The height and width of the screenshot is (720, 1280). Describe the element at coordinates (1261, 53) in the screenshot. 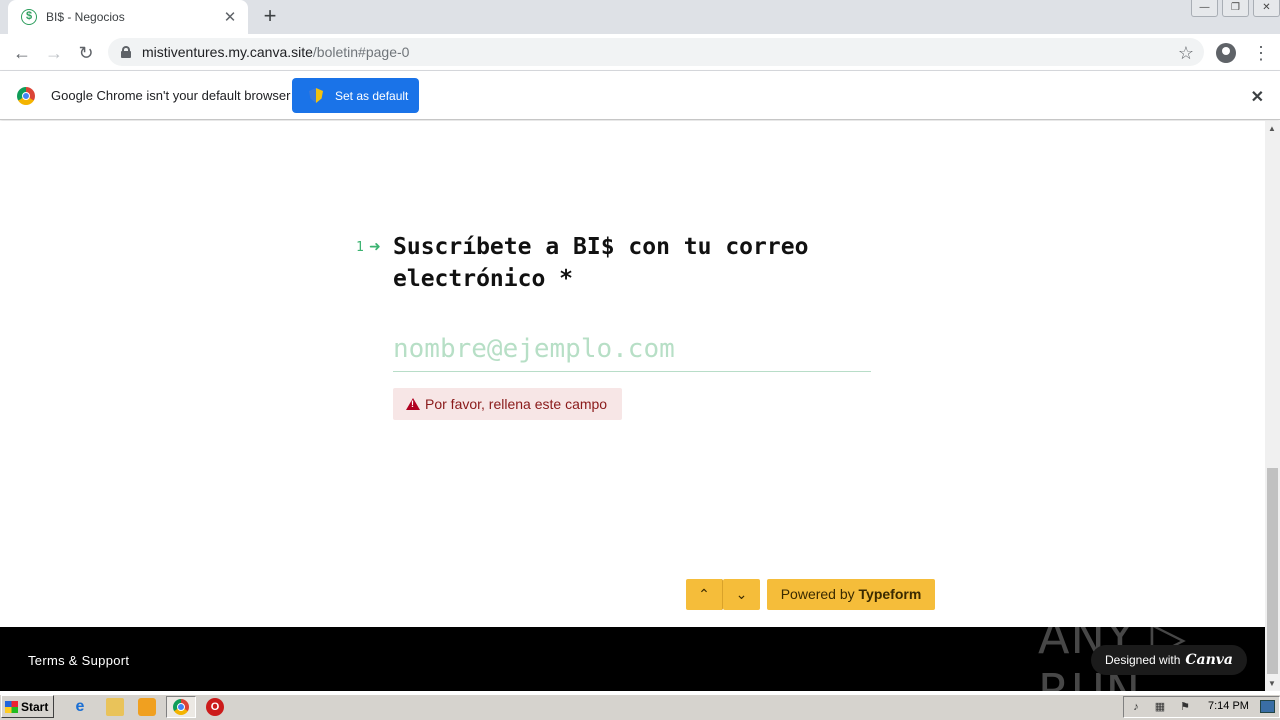

I see `browser-menu-icon: ⋮` at that location.